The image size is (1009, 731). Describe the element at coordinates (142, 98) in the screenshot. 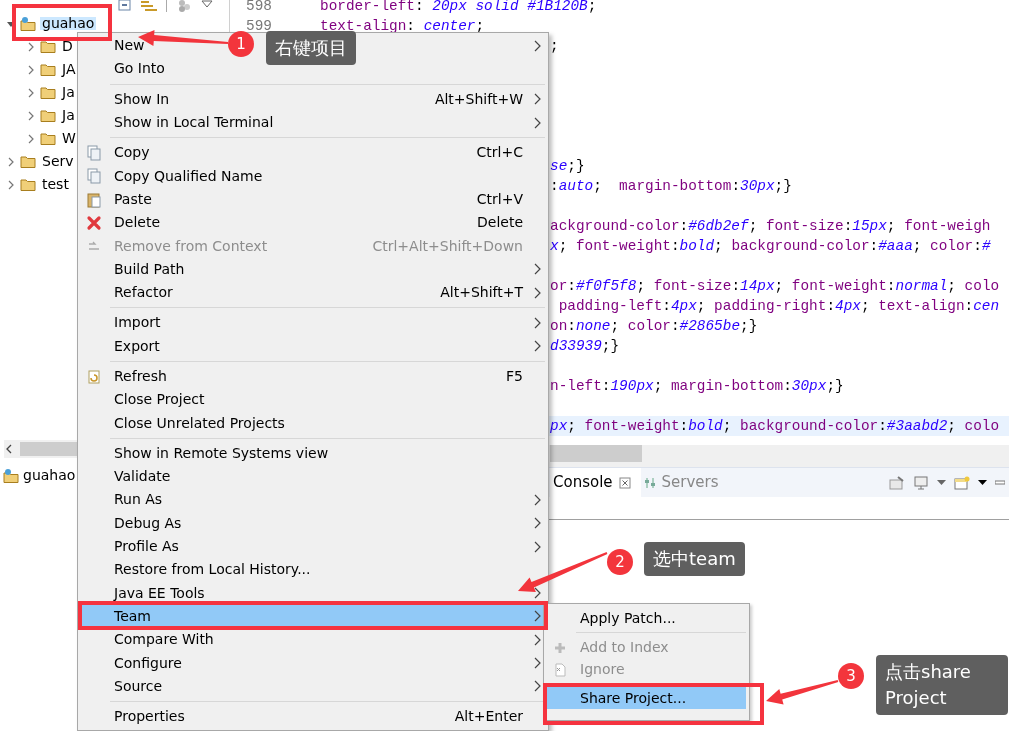

I see `menu-item: Show In` at that location.